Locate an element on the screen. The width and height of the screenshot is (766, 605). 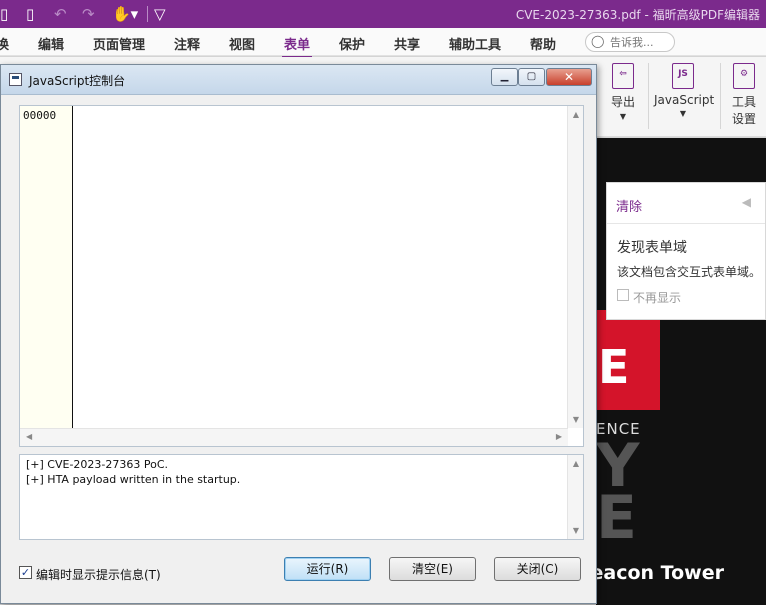
console-app-icon is located at coordinates (15, 79).